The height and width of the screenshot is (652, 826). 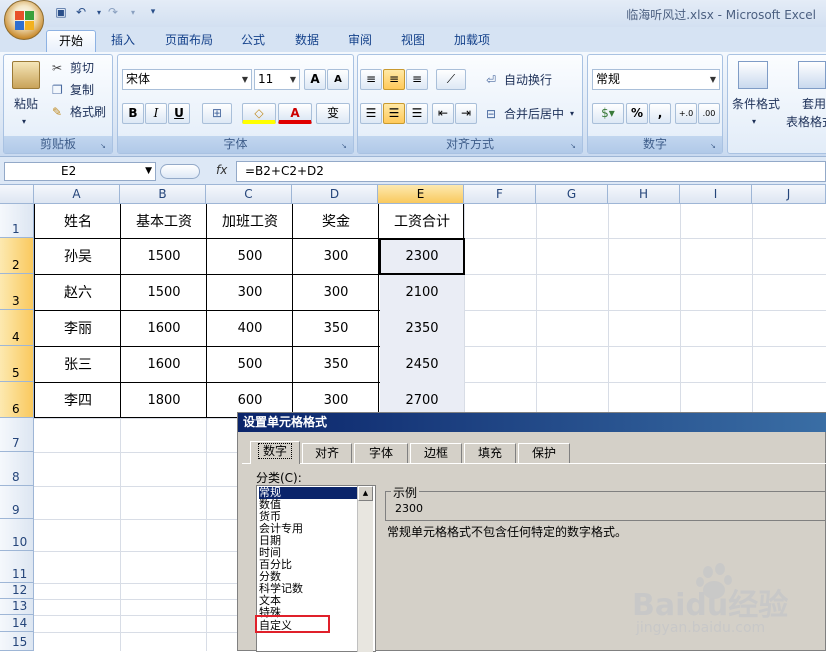 I want to click on tab-view: 视图, so click(x=413, y=41).